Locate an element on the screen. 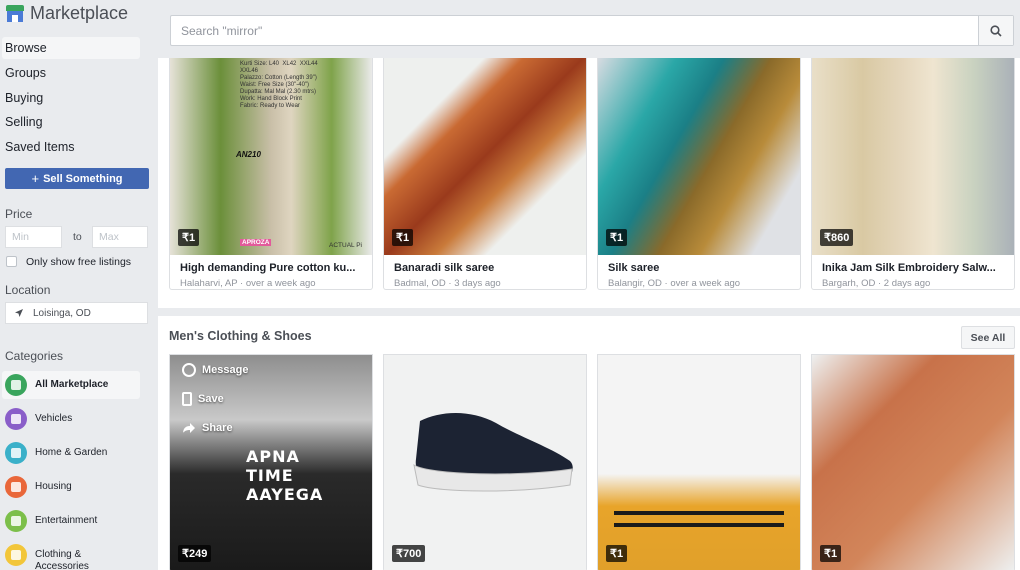 Image resolution: width=1020 pixels, height=570 pixels. listing-image: ₹700 is located at coordinates (485, 462).